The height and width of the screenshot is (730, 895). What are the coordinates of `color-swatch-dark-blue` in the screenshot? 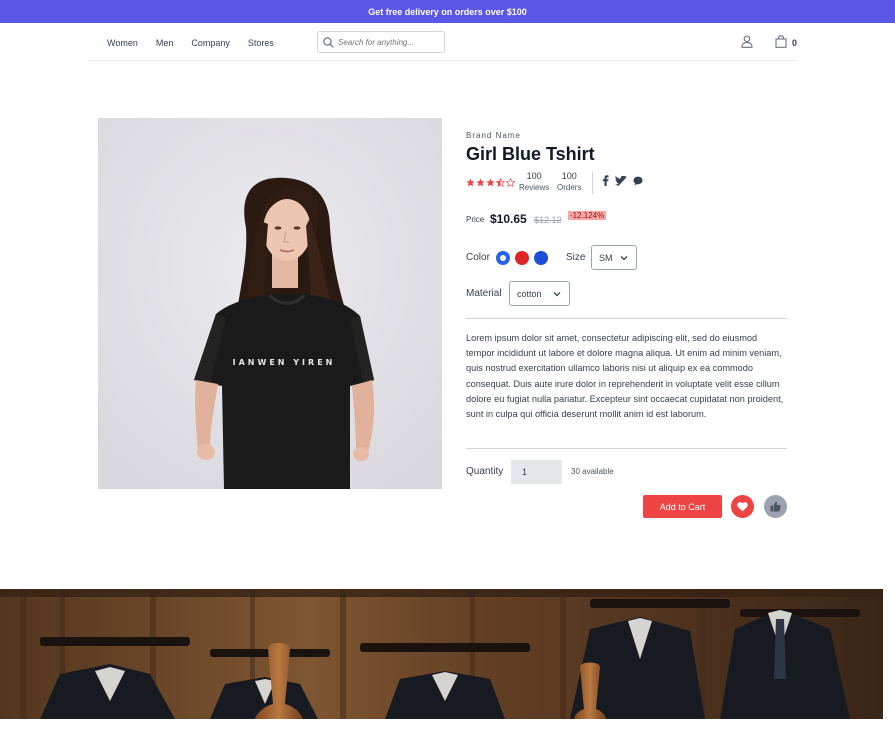 It's located at (541, 258).